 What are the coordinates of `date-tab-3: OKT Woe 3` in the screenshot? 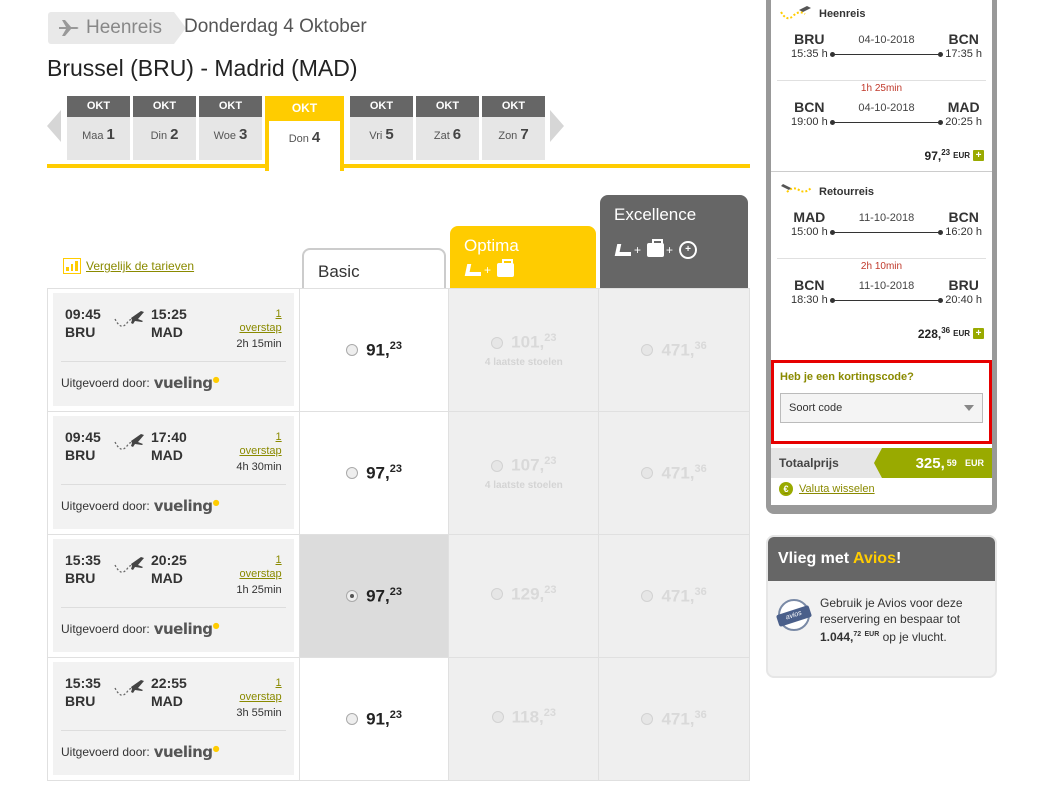 It's located at (230, 128).